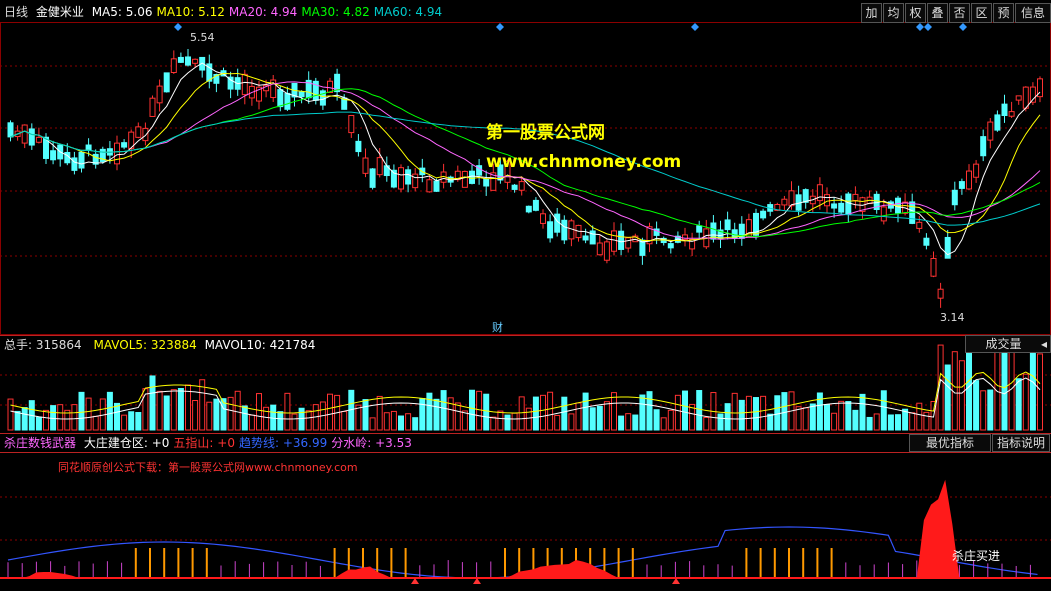 The height and width of the screenshot is (591, 1051). I want to click on toolbar-button-3: 叠, so click(937, 13).